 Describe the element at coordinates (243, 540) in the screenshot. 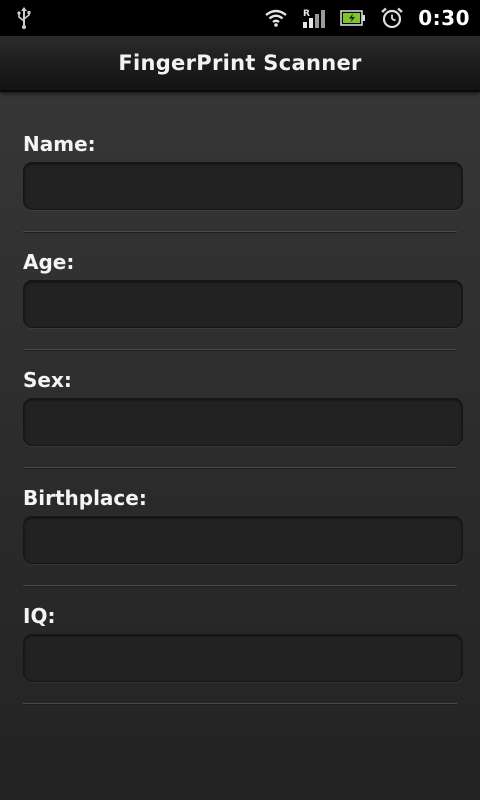

I see `birthplace-input` at that location.